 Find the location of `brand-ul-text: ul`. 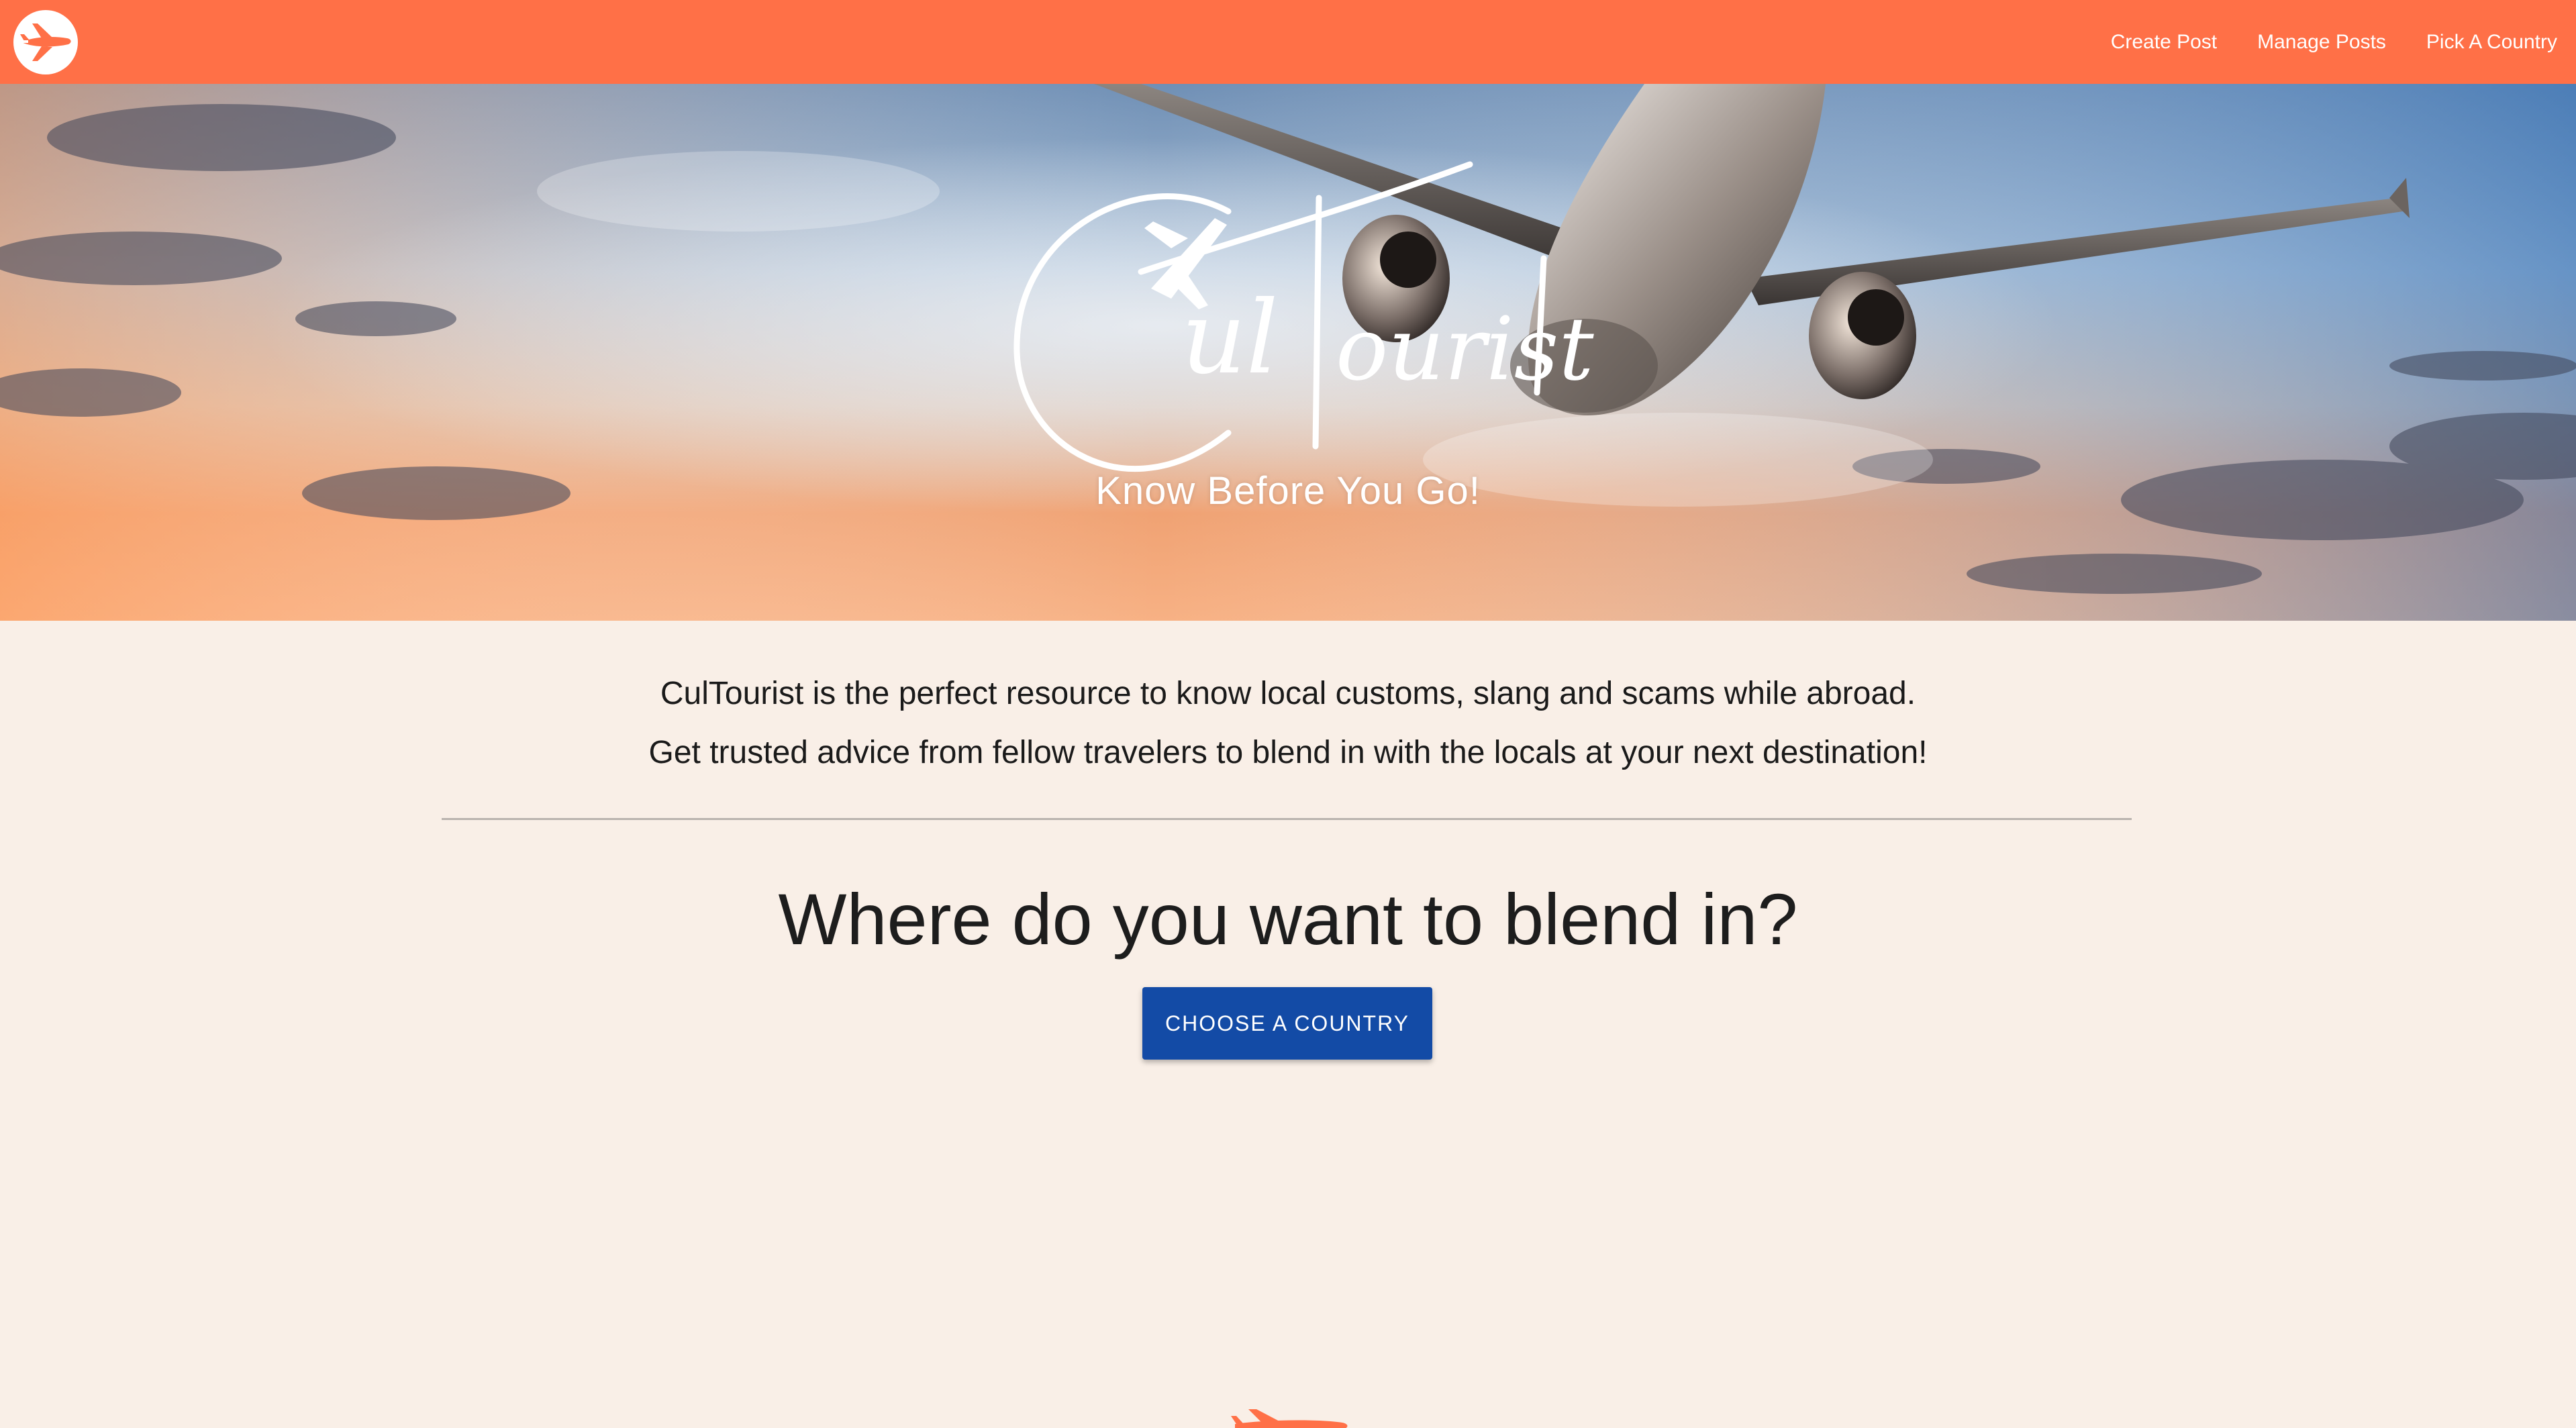

brand-ul-text: ul is located at coordinates (1230, 338).